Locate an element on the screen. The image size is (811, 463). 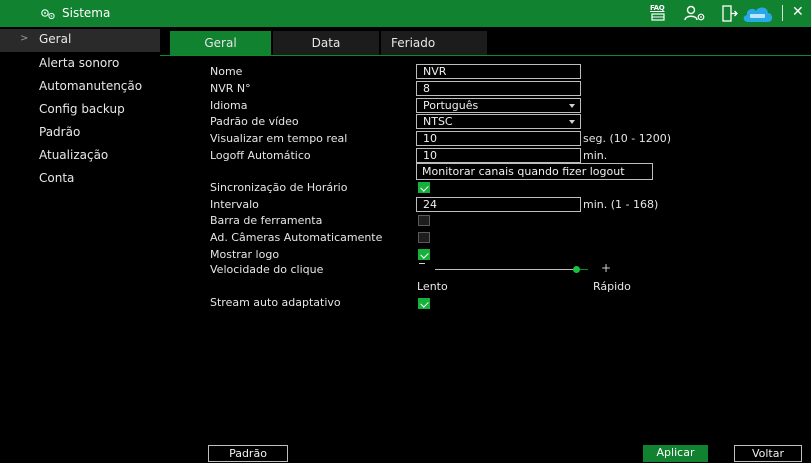
ad-cameras-checkbox is located at coordinates (424, 237).